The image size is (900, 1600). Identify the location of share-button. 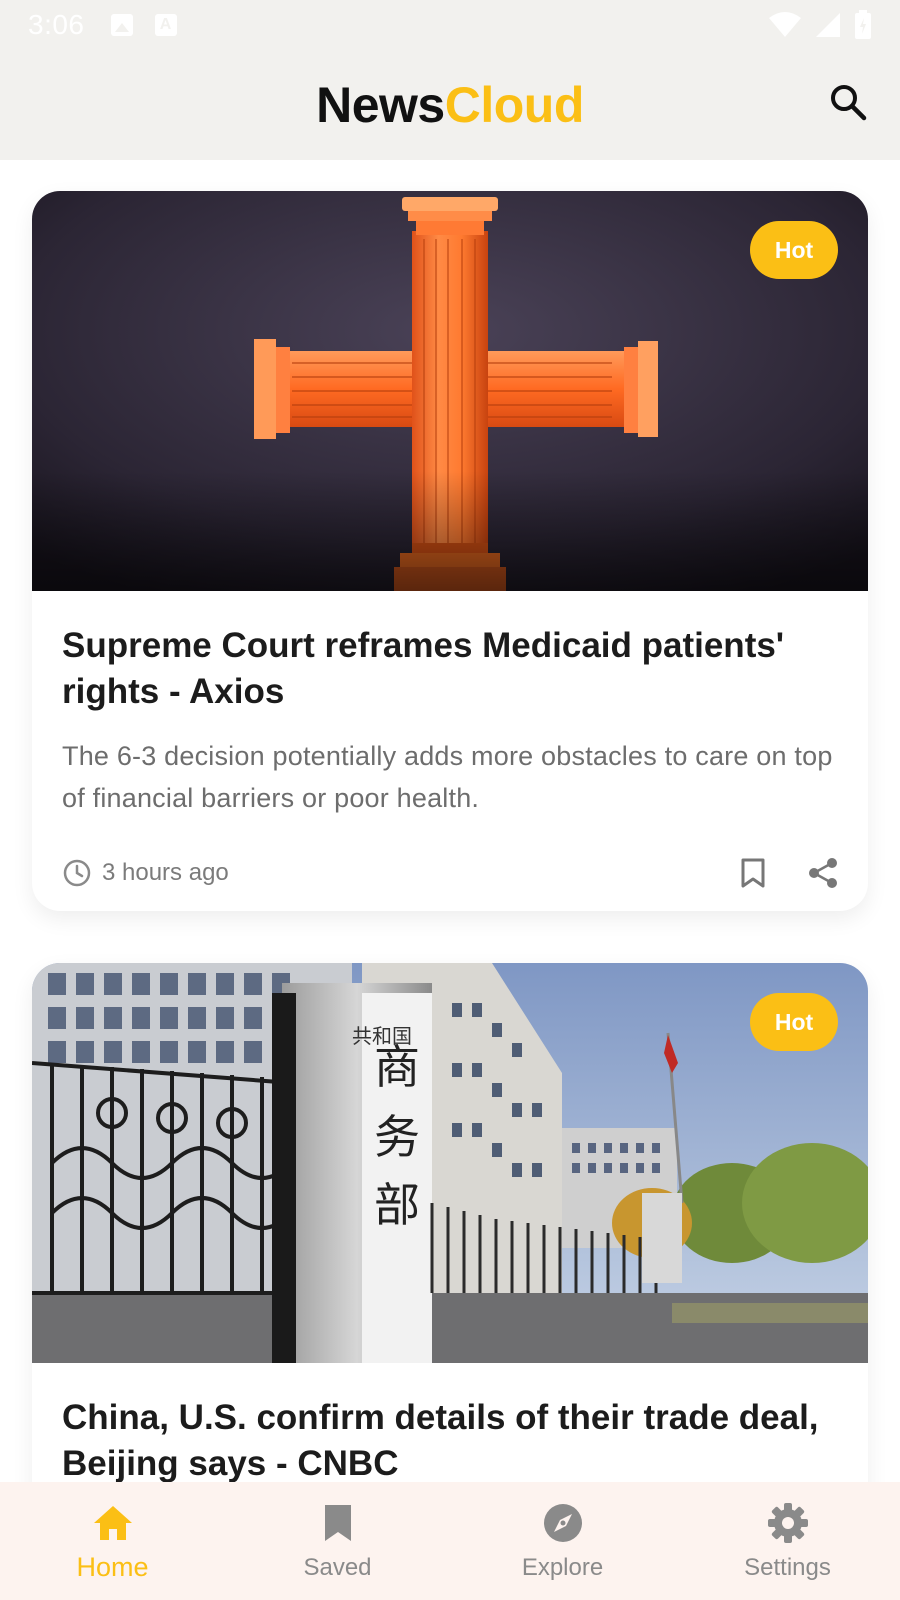
(823, 873).